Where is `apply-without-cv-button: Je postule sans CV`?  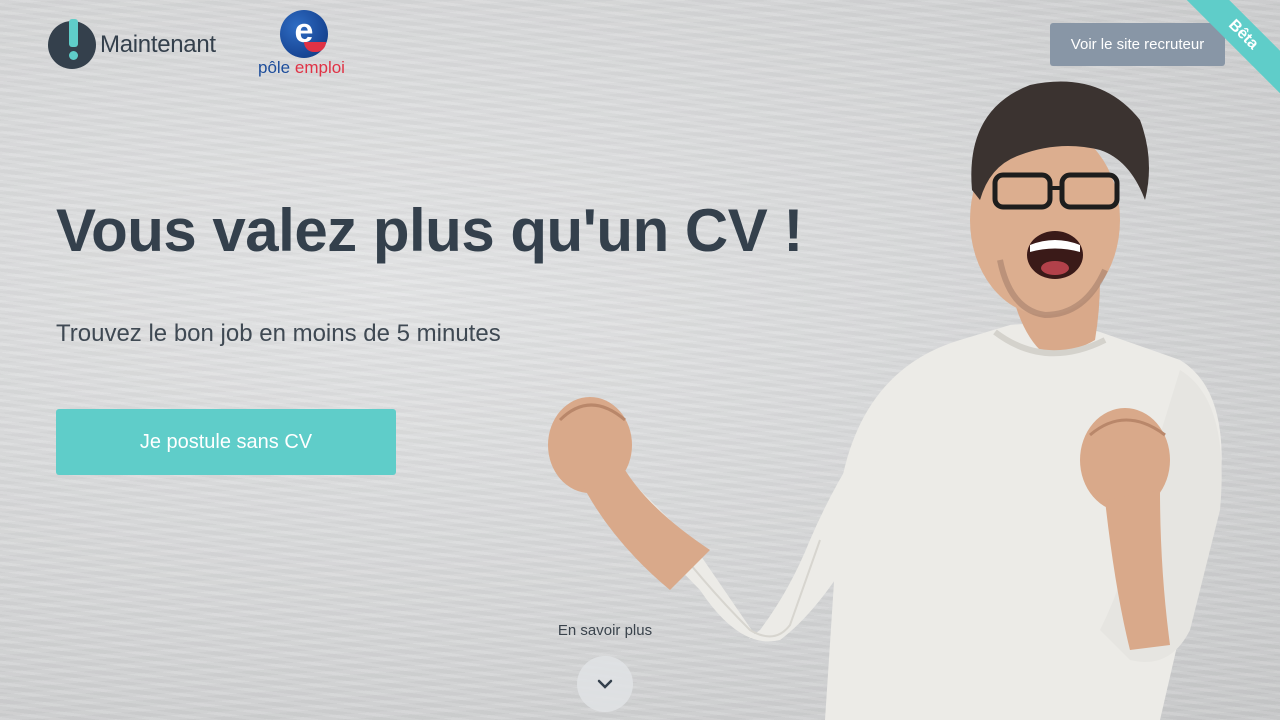
apply-without-cv-button: Je postule sans CV is located at coordinates (226, 442).